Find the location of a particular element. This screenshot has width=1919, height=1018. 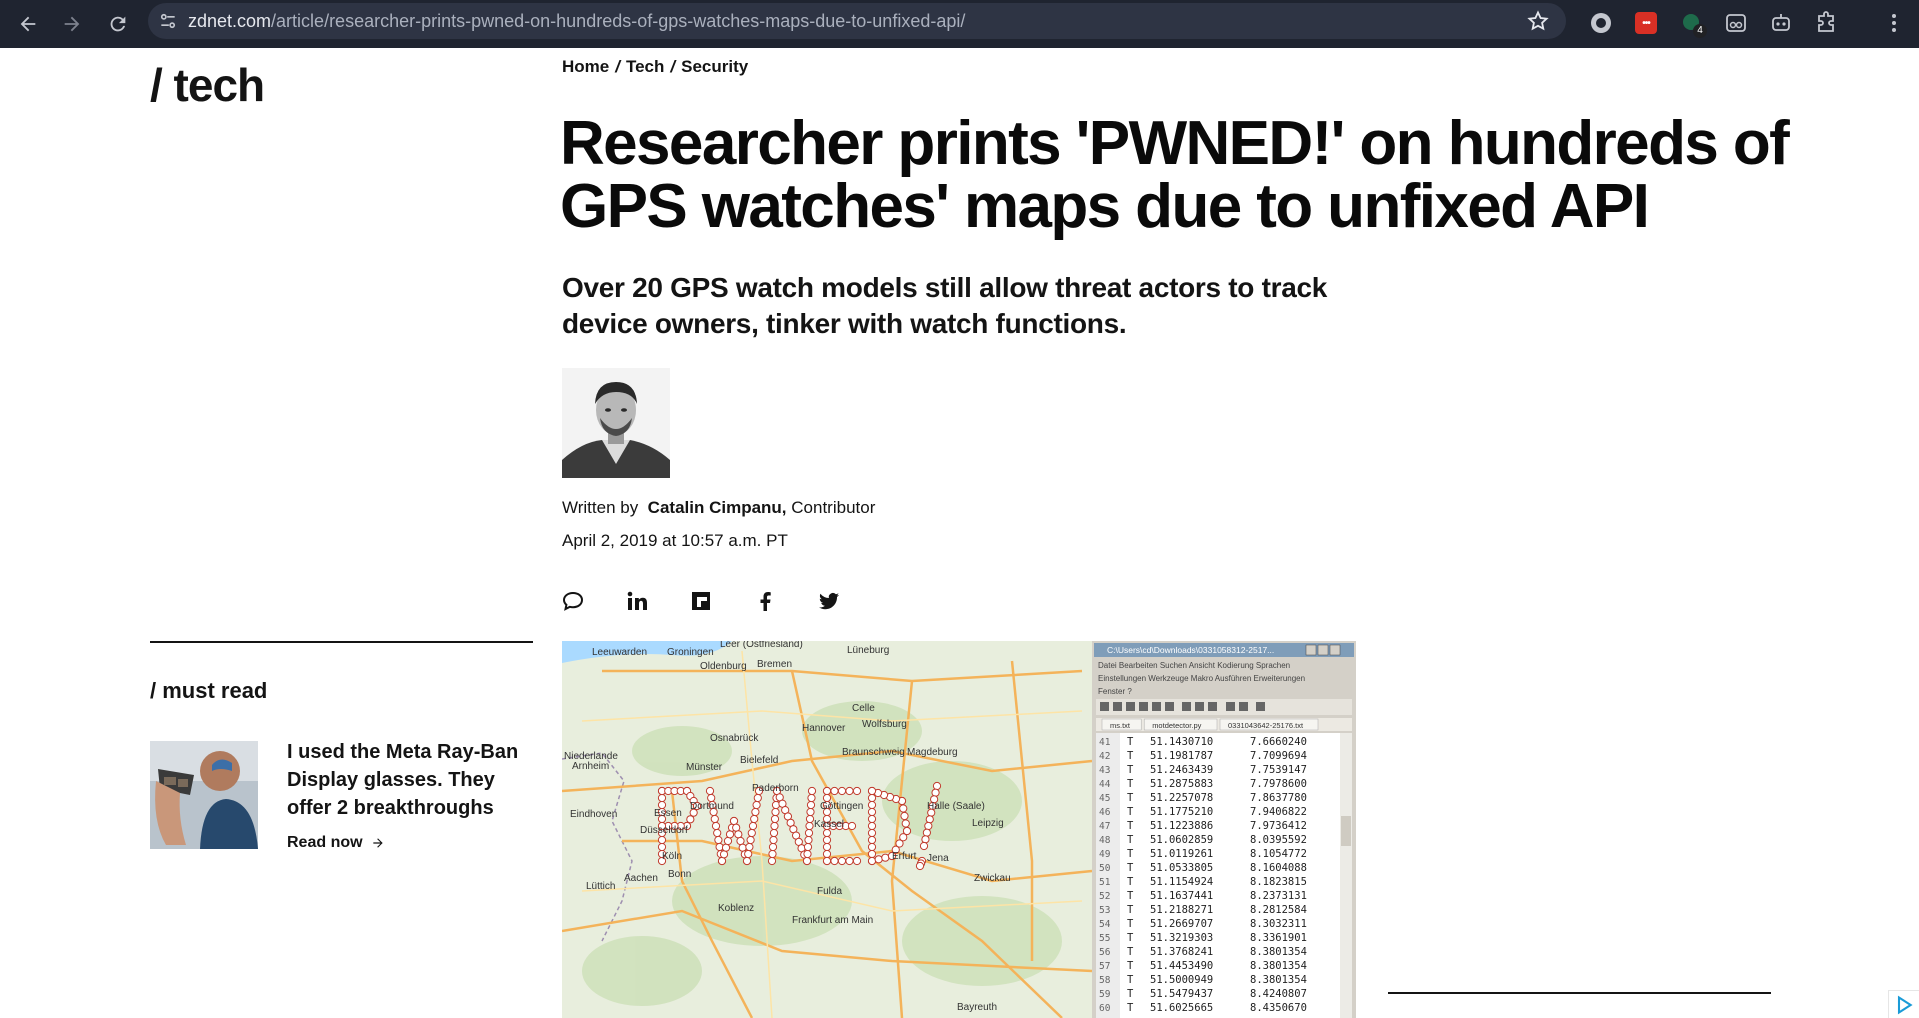

breadcrumb-tech: Tech is located at coordinates (645, 67).